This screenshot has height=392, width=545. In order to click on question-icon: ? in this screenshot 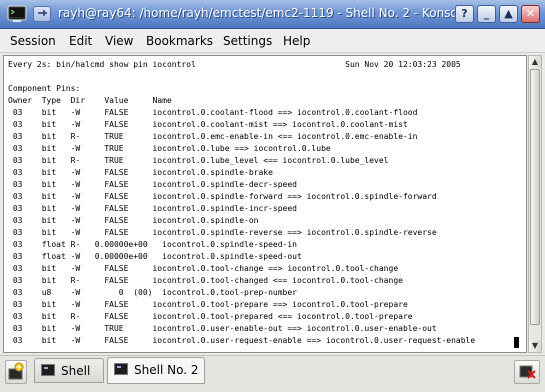, I will do `click(464, 13)`.